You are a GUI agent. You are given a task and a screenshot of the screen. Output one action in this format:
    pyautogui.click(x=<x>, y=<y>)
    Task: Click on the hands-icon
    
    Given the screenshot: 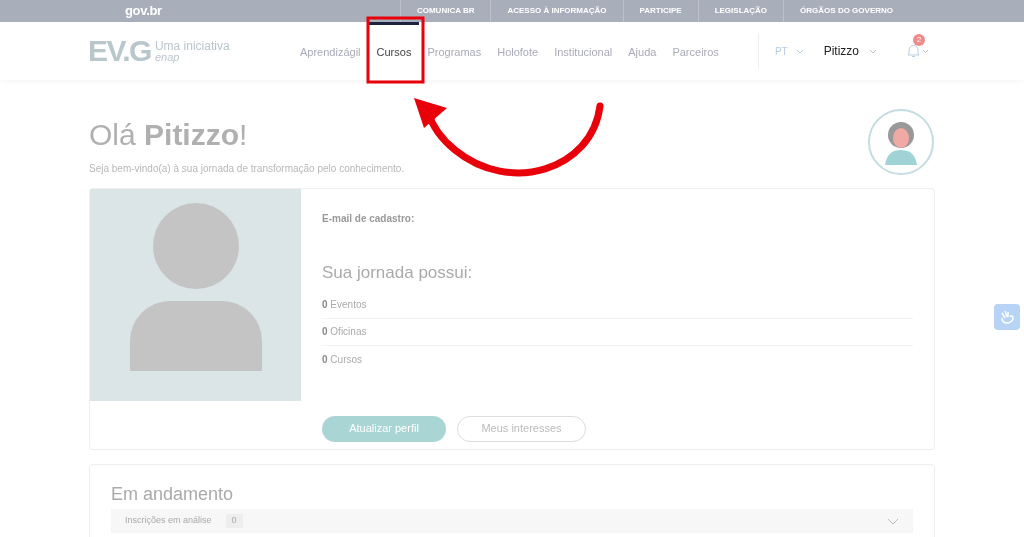 What is the action you would take?
    pyautogui.click(x=1007, y=317)
    